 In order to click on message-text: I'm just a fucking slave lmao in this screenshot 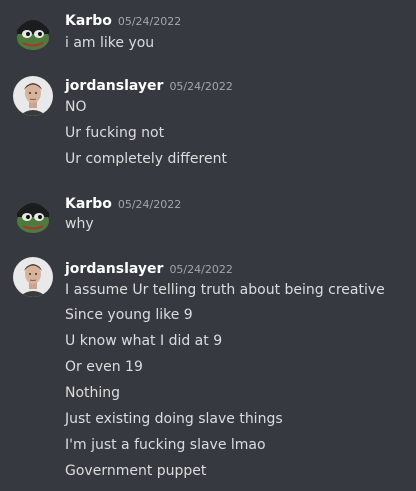, I will do `click(165, 445)`.